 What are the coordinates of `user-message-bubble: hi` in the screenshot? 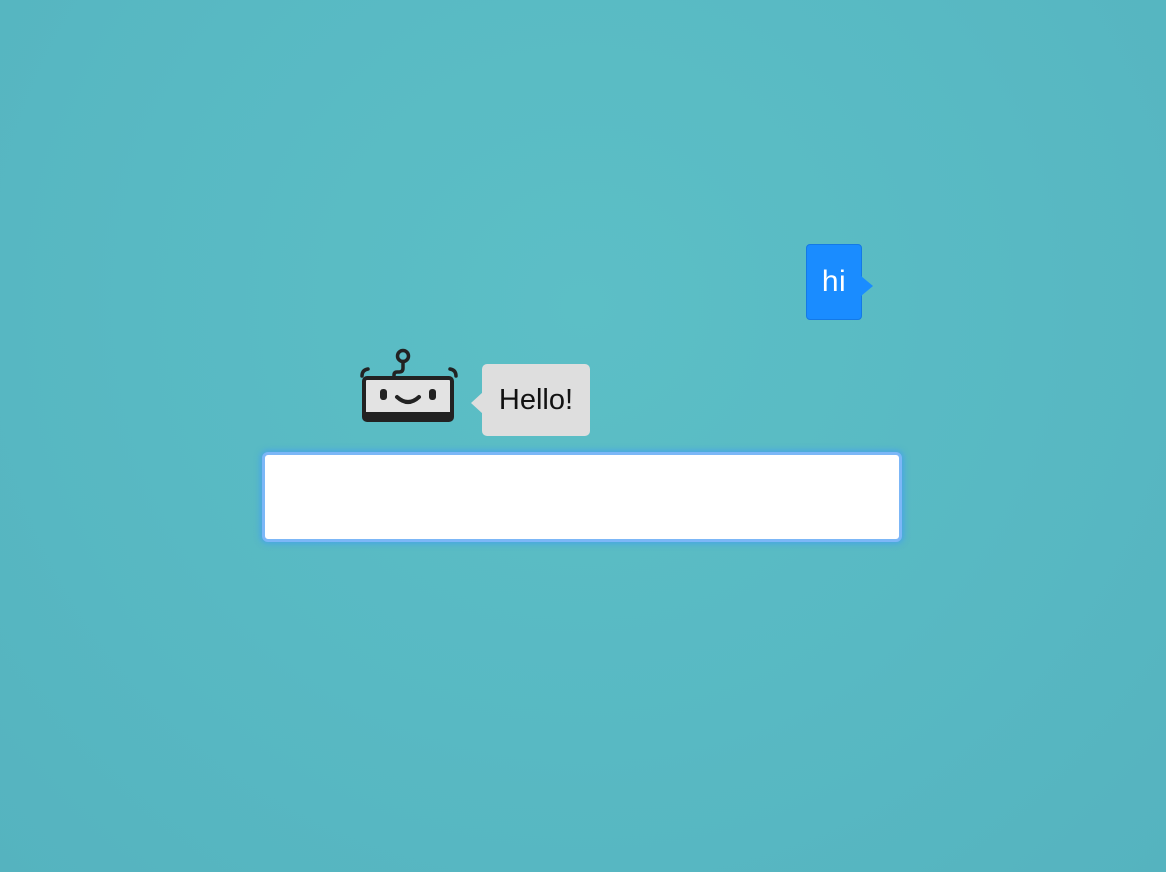 It's located at (834, 282).